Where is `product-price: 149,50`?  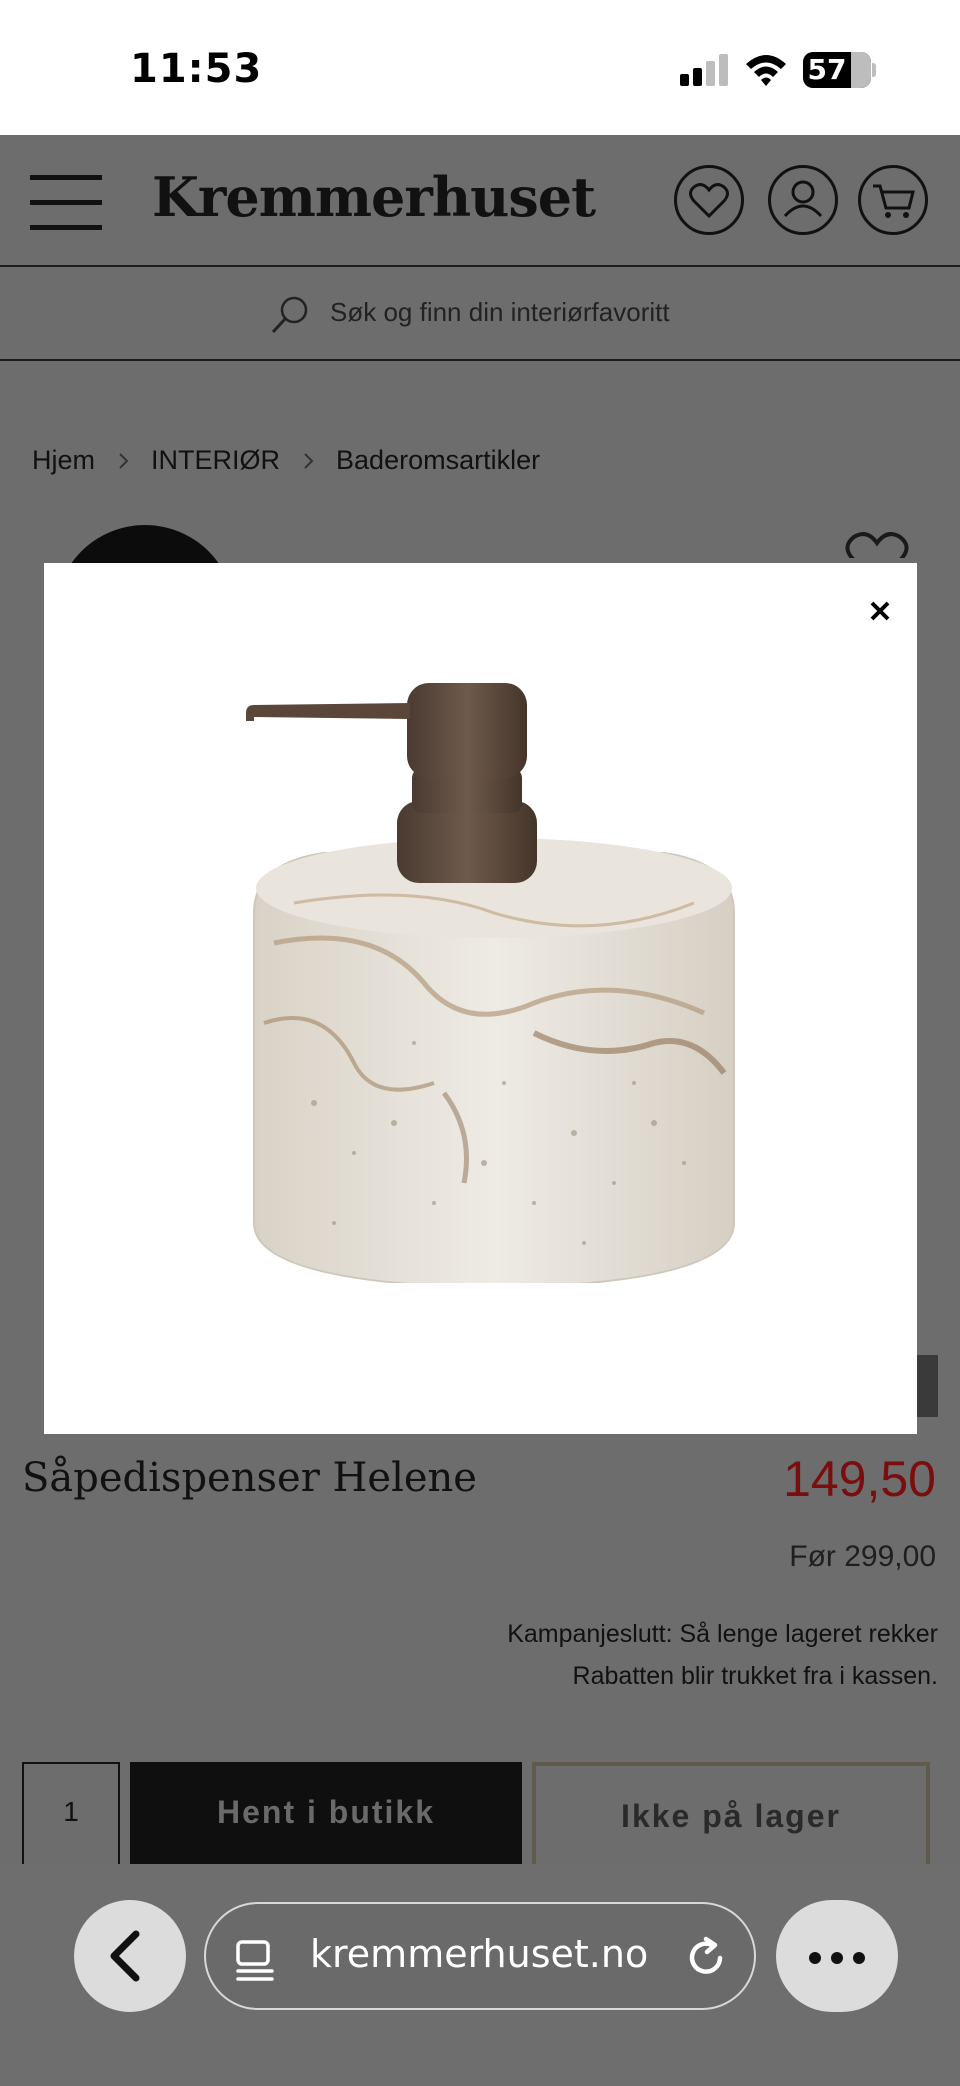 product-price: 149,50 is located at coordinates (859, 1479).